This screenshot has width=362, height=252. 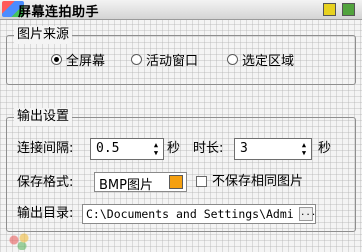 I want to click on minimize-button, so click(x=329, y=9).